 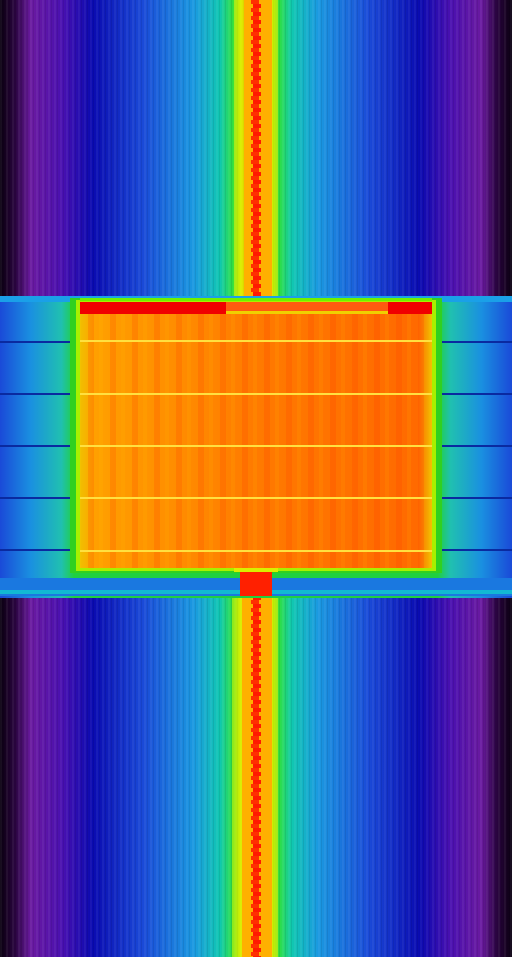 I want to click on carrier-burst, so click(x=256, y=583).